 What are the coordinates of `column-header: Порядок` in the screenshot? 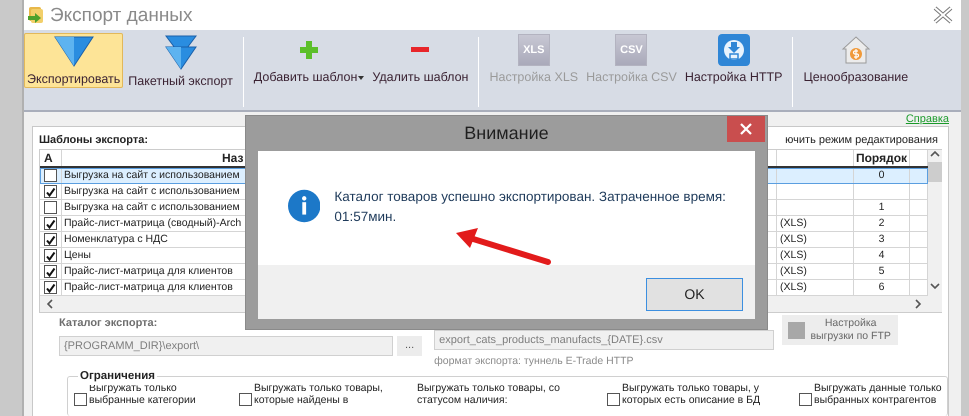 It's located at (882, 158).